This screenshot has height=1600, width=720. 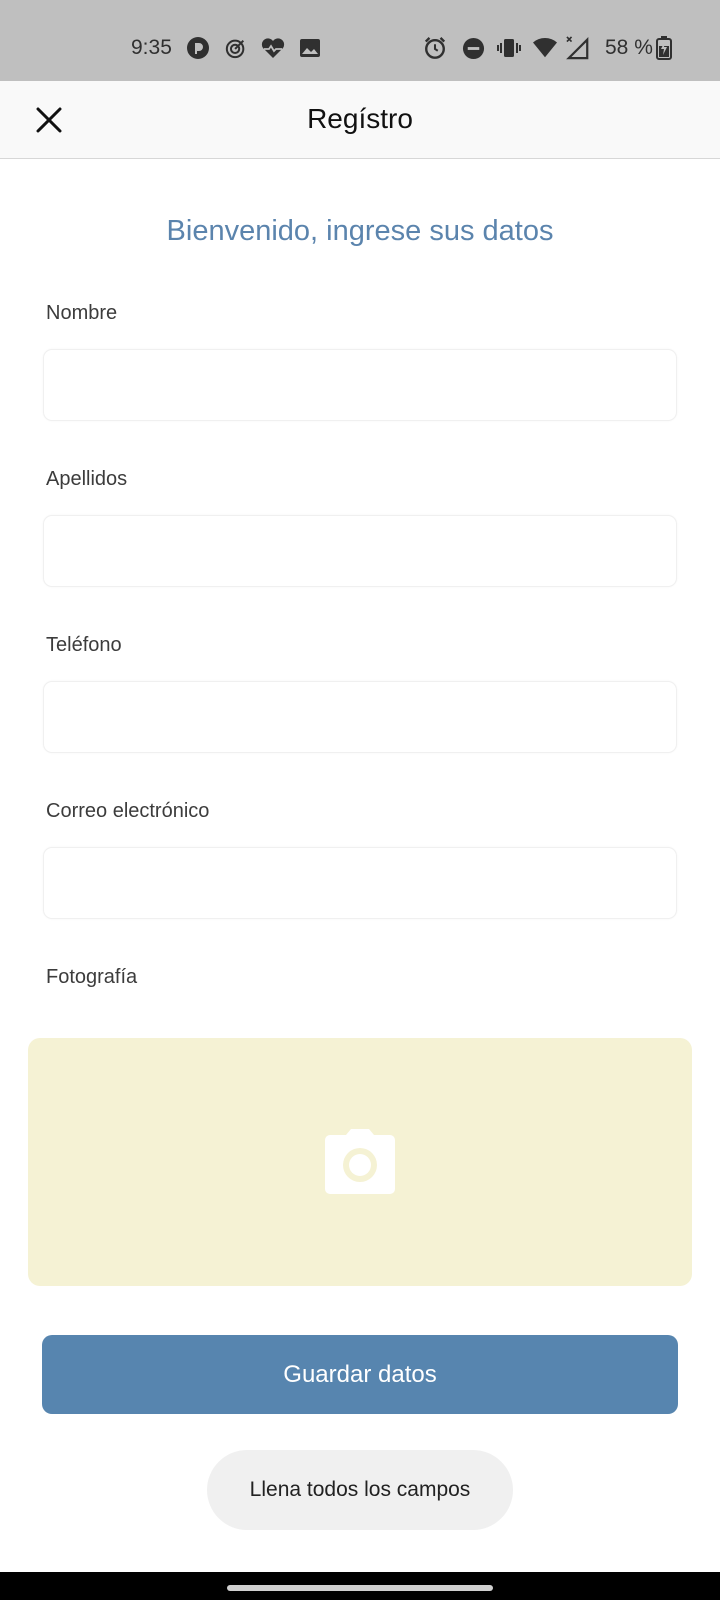 What do you see at coordinates (360, 717) in the screenshot?
I see `telefono-field` at bounding box center [360, 717].